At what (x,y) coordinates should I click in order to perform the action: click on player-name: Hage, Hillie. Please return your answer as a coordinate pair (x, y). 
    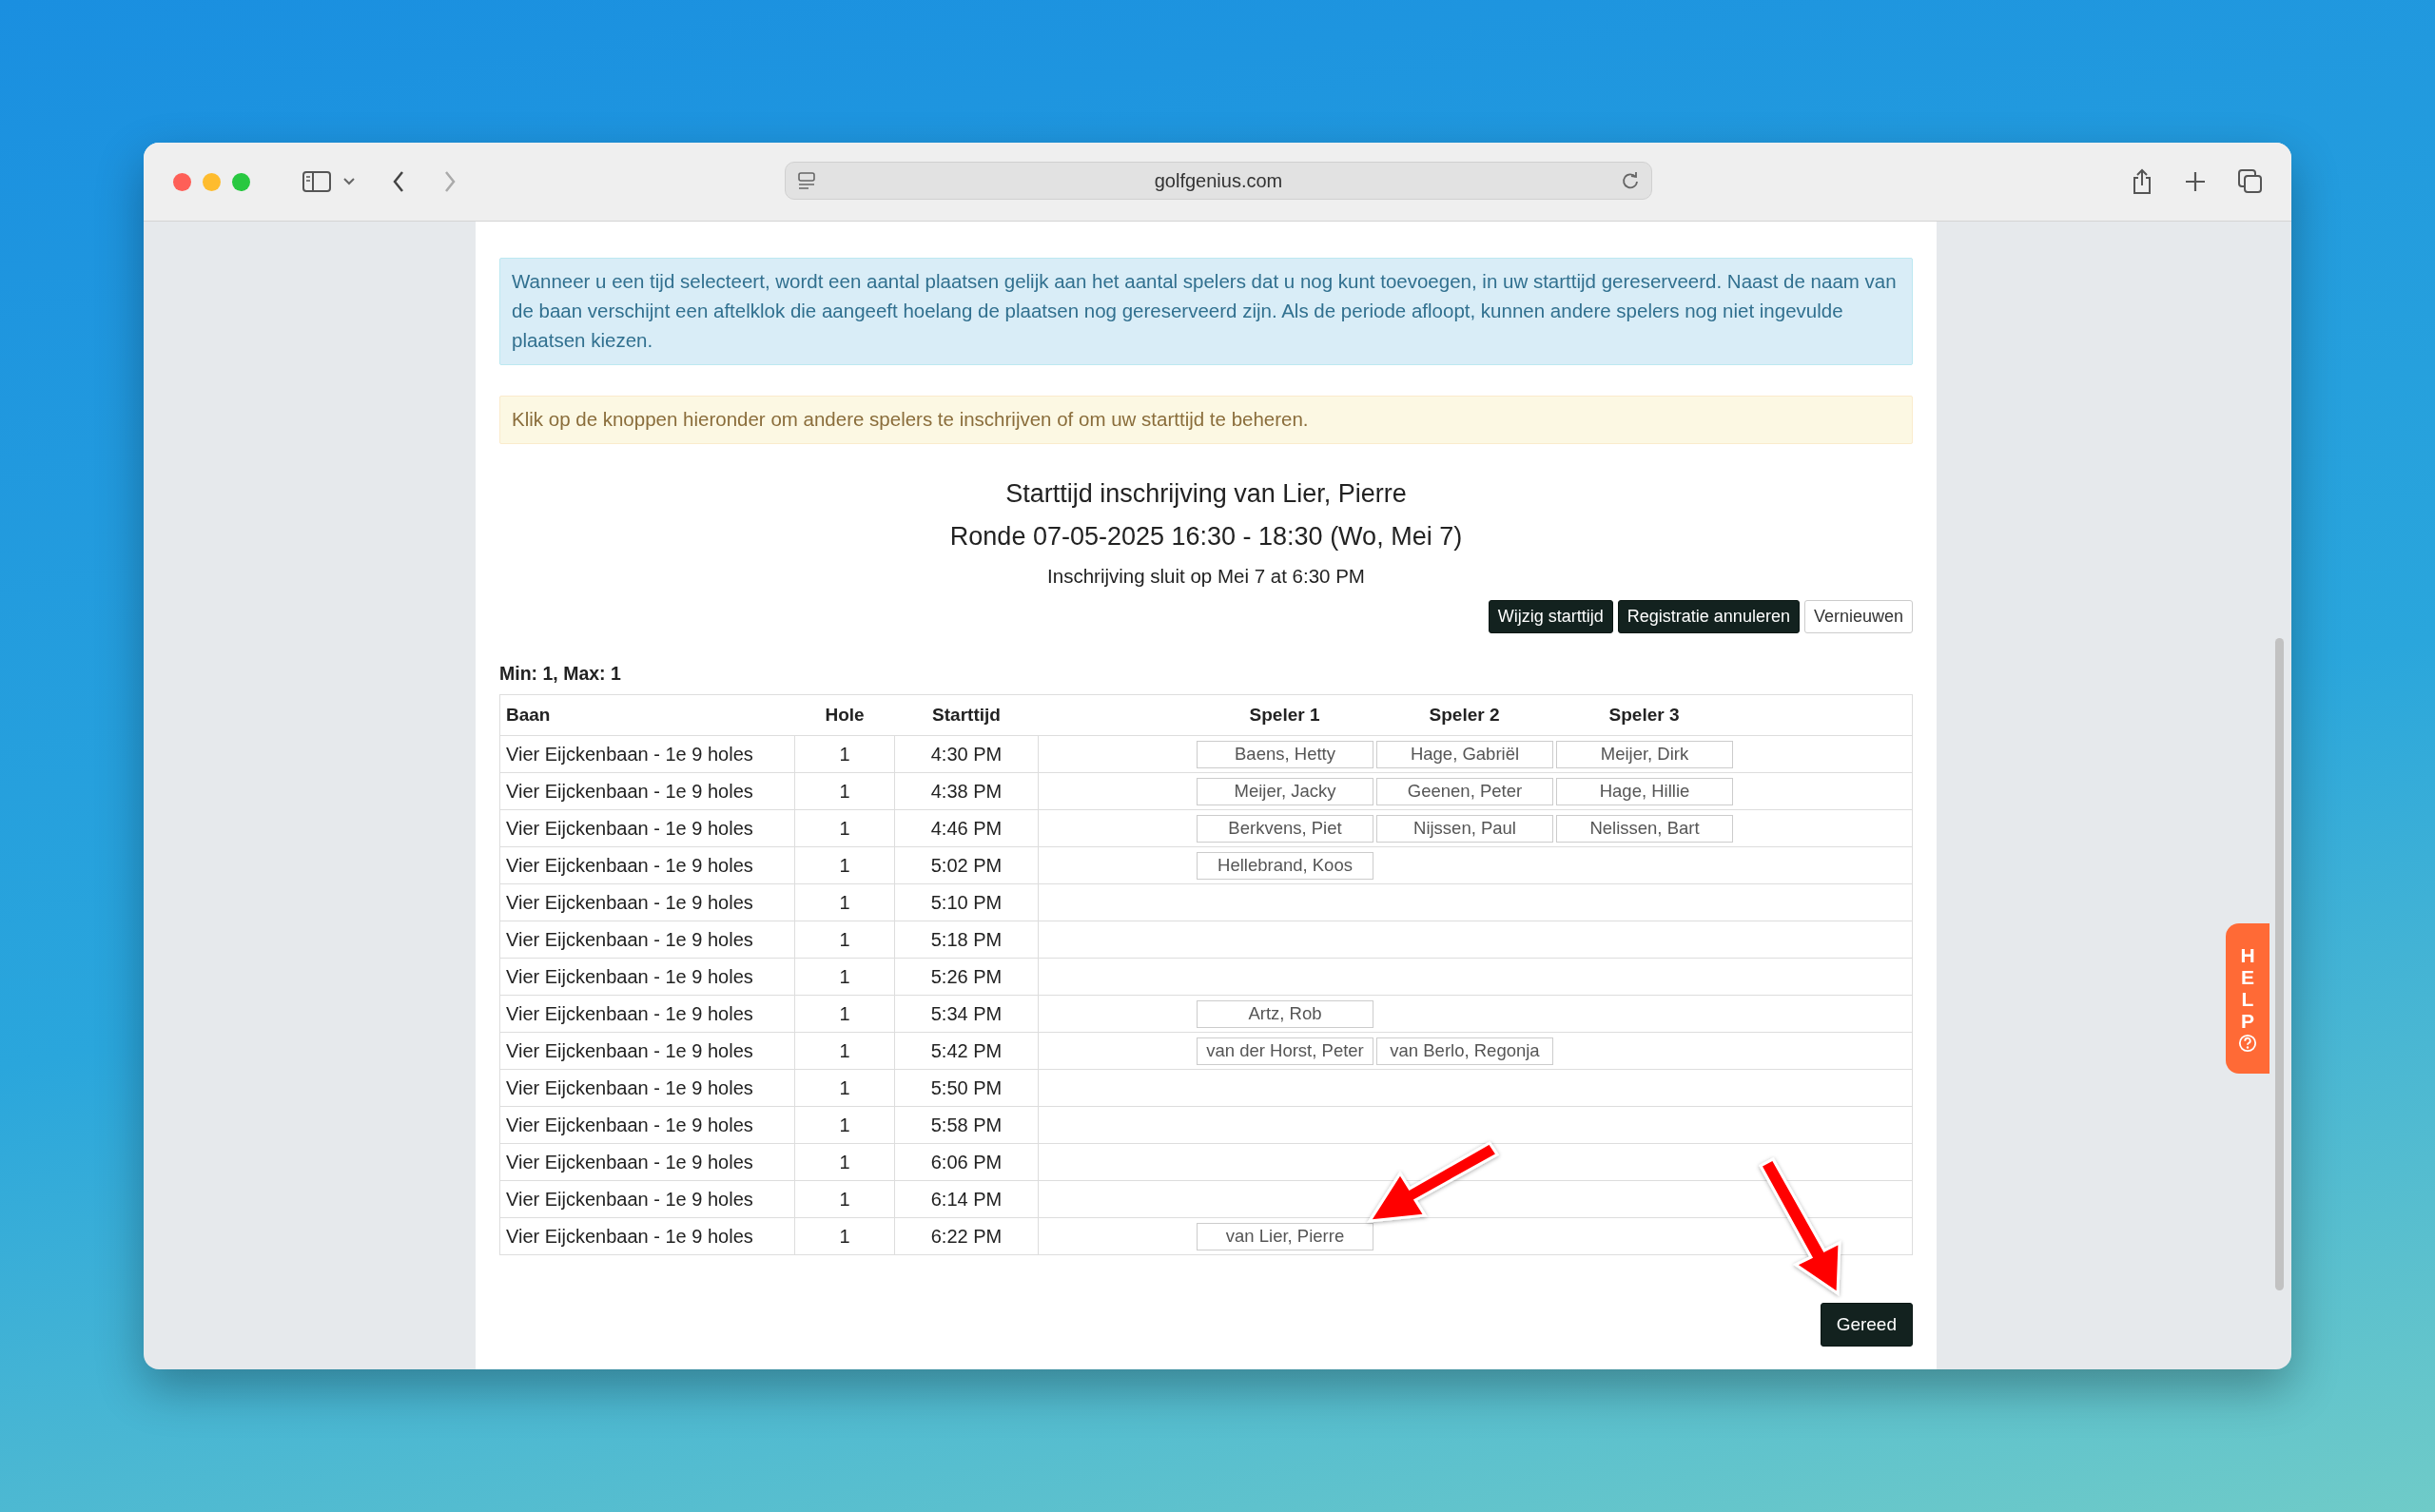
    Looking at the image, I should click on (1644, 791).